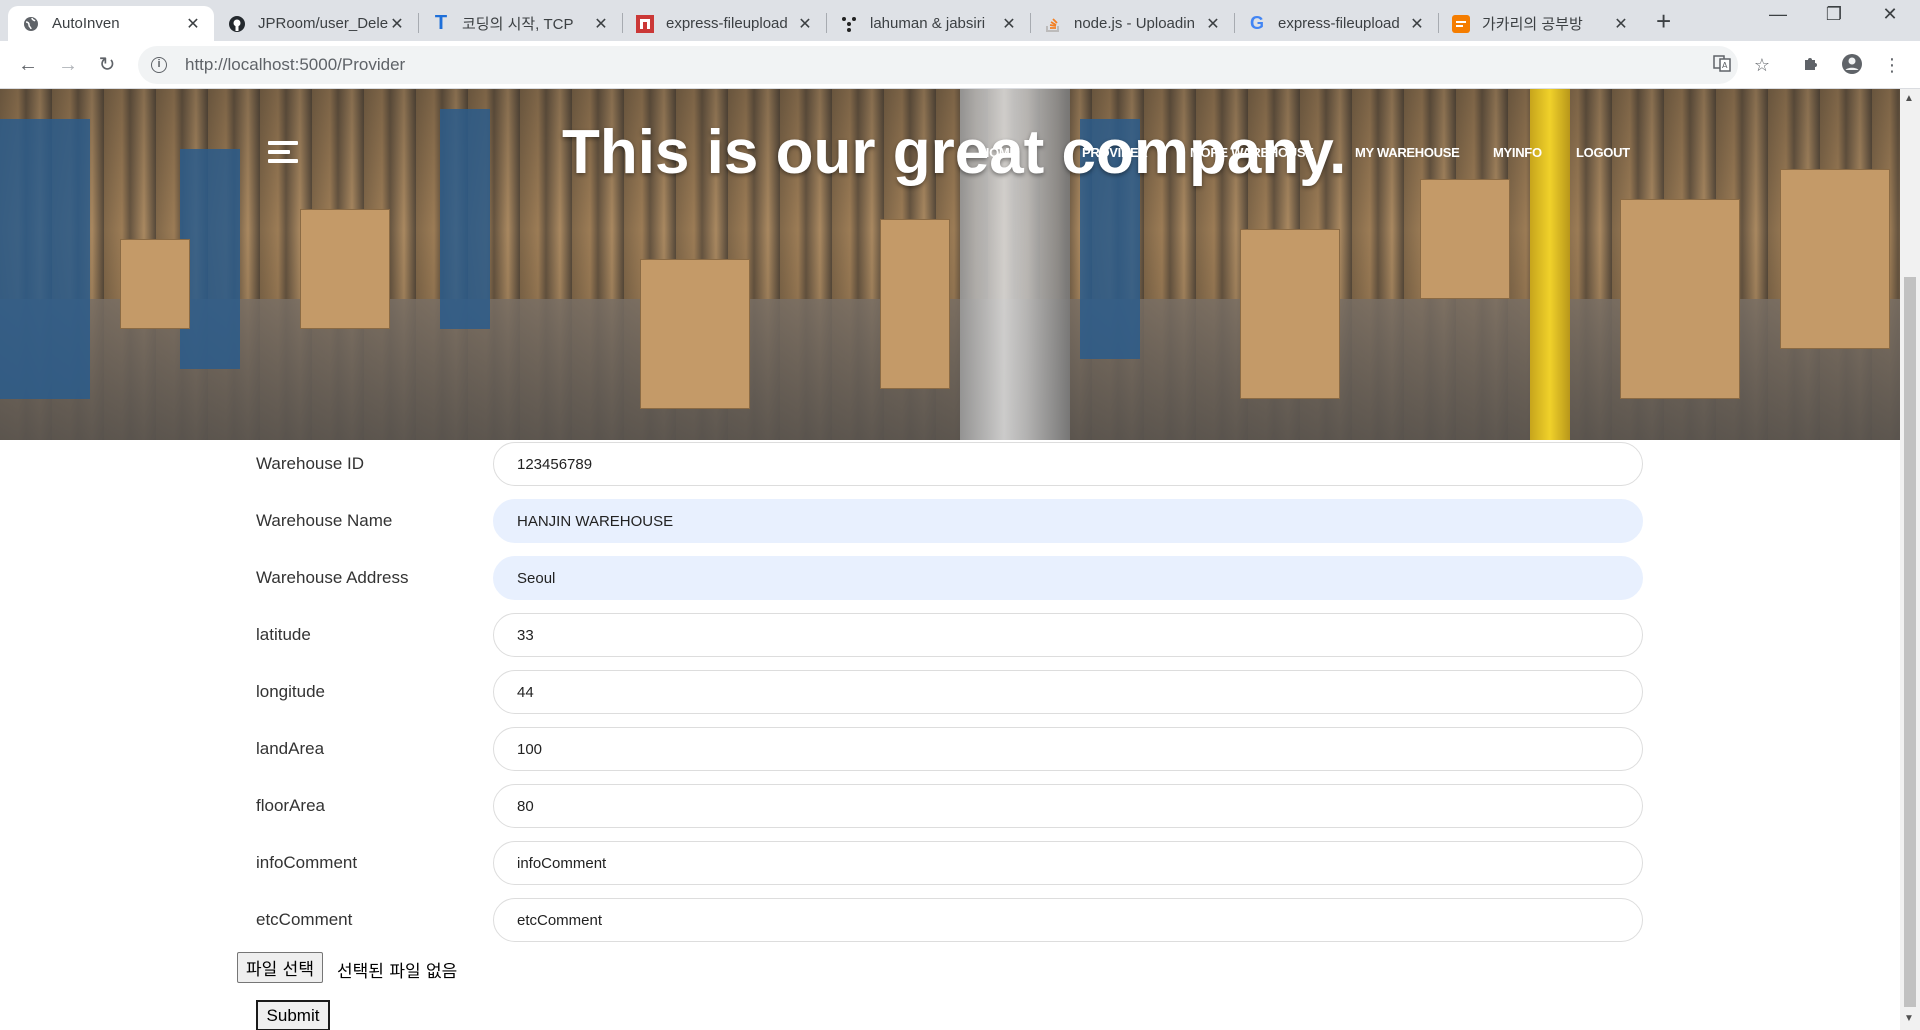  I want to click on nav-provider: PROVIDER, so click(1115, 152).